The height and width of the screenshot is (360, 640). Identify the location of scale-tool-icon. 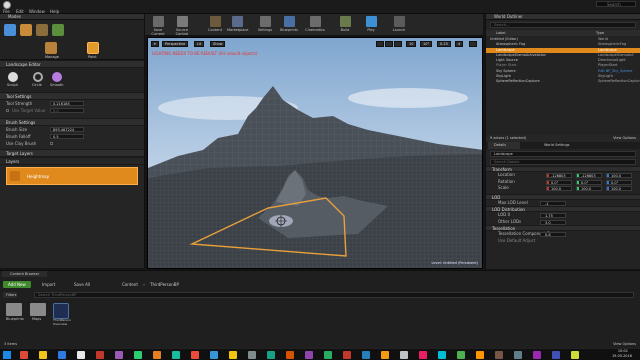
(398, 44).